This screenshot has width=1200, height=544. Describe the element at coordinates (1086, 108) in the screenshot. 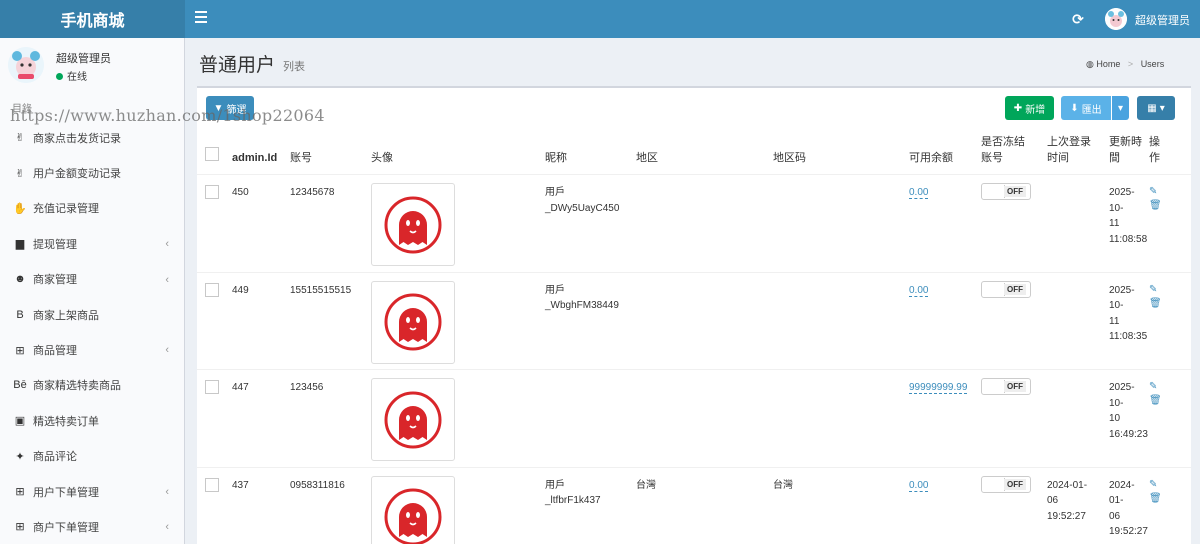

I see `export-button: ⬇ 匯出` at that location.